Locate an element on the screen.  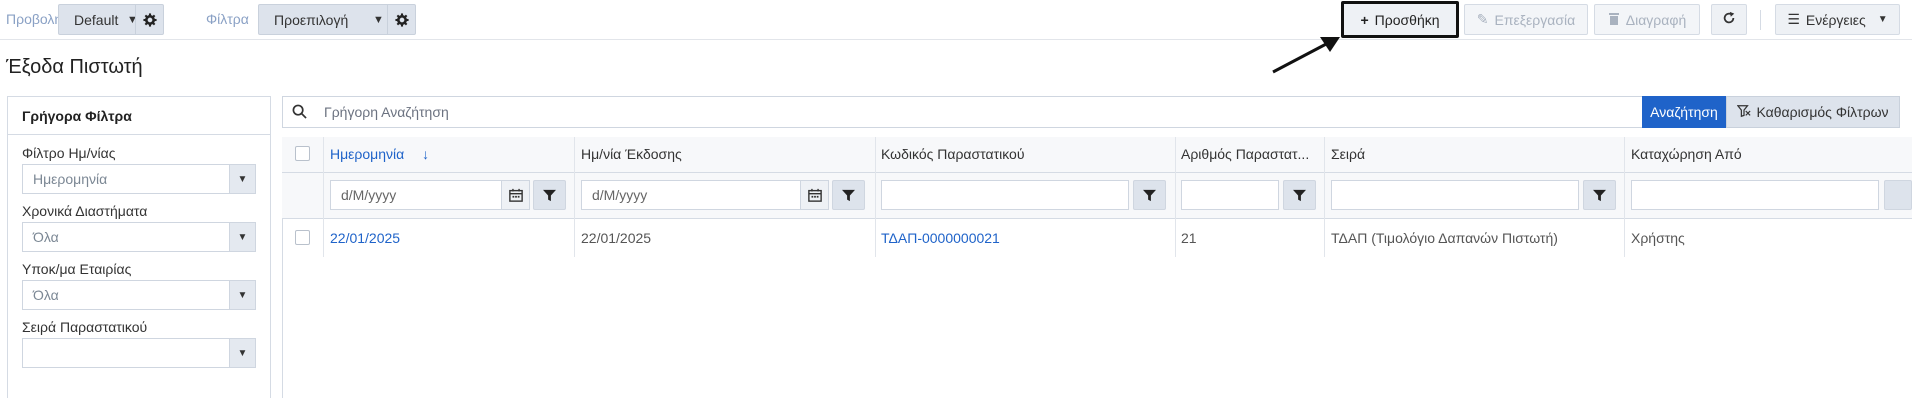
row-document-code-link: ΤΔΑΠ-0000000021 is located at coordinates (940, 238).